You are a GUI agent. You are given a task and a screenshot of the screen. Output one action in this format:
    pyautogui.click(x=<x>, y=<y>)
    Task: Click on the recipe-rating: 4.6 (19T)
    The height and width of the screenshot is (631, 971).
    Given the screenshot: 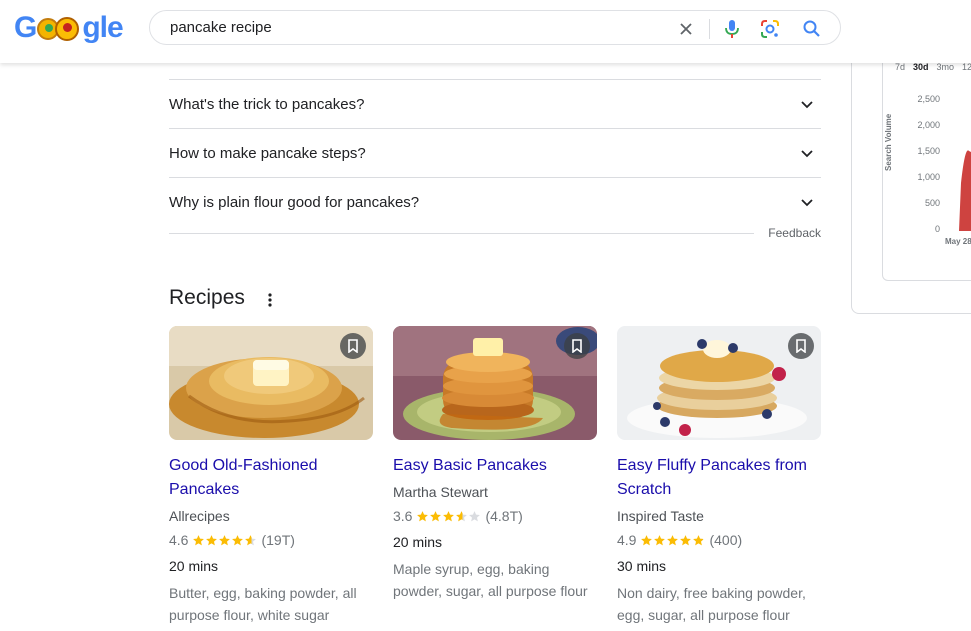 What is the action you would take?
    pyautogui.click(x=271, y=540)
    